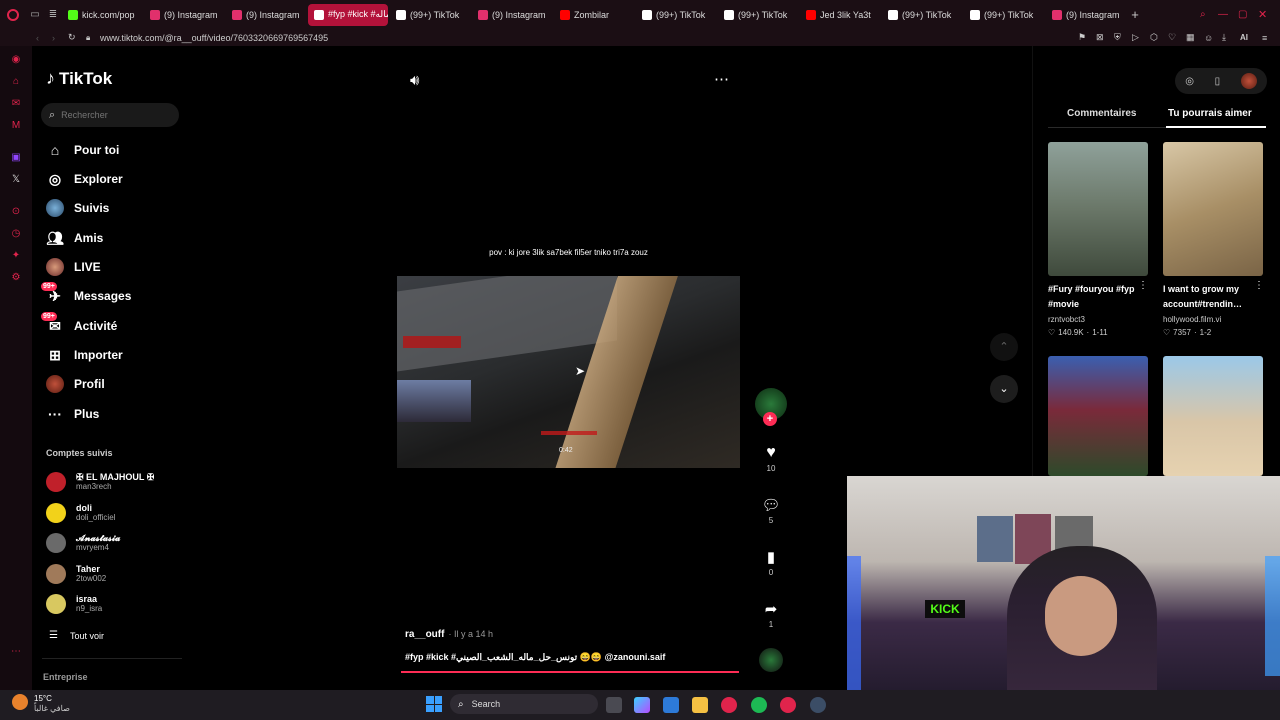  I want to click on followed-account: ✠ EL MAJHOUL ✠ man3rech, so click(100, 482).